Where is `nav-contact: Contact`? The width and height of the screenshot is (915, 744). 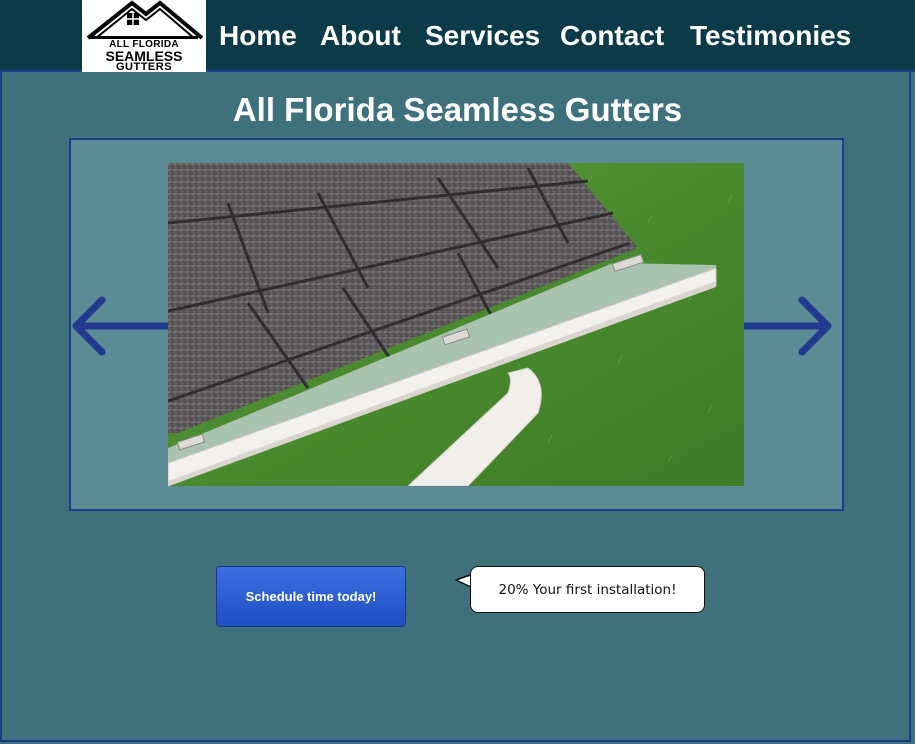 nav-contact: Contact is located at coordinates (612, 36).